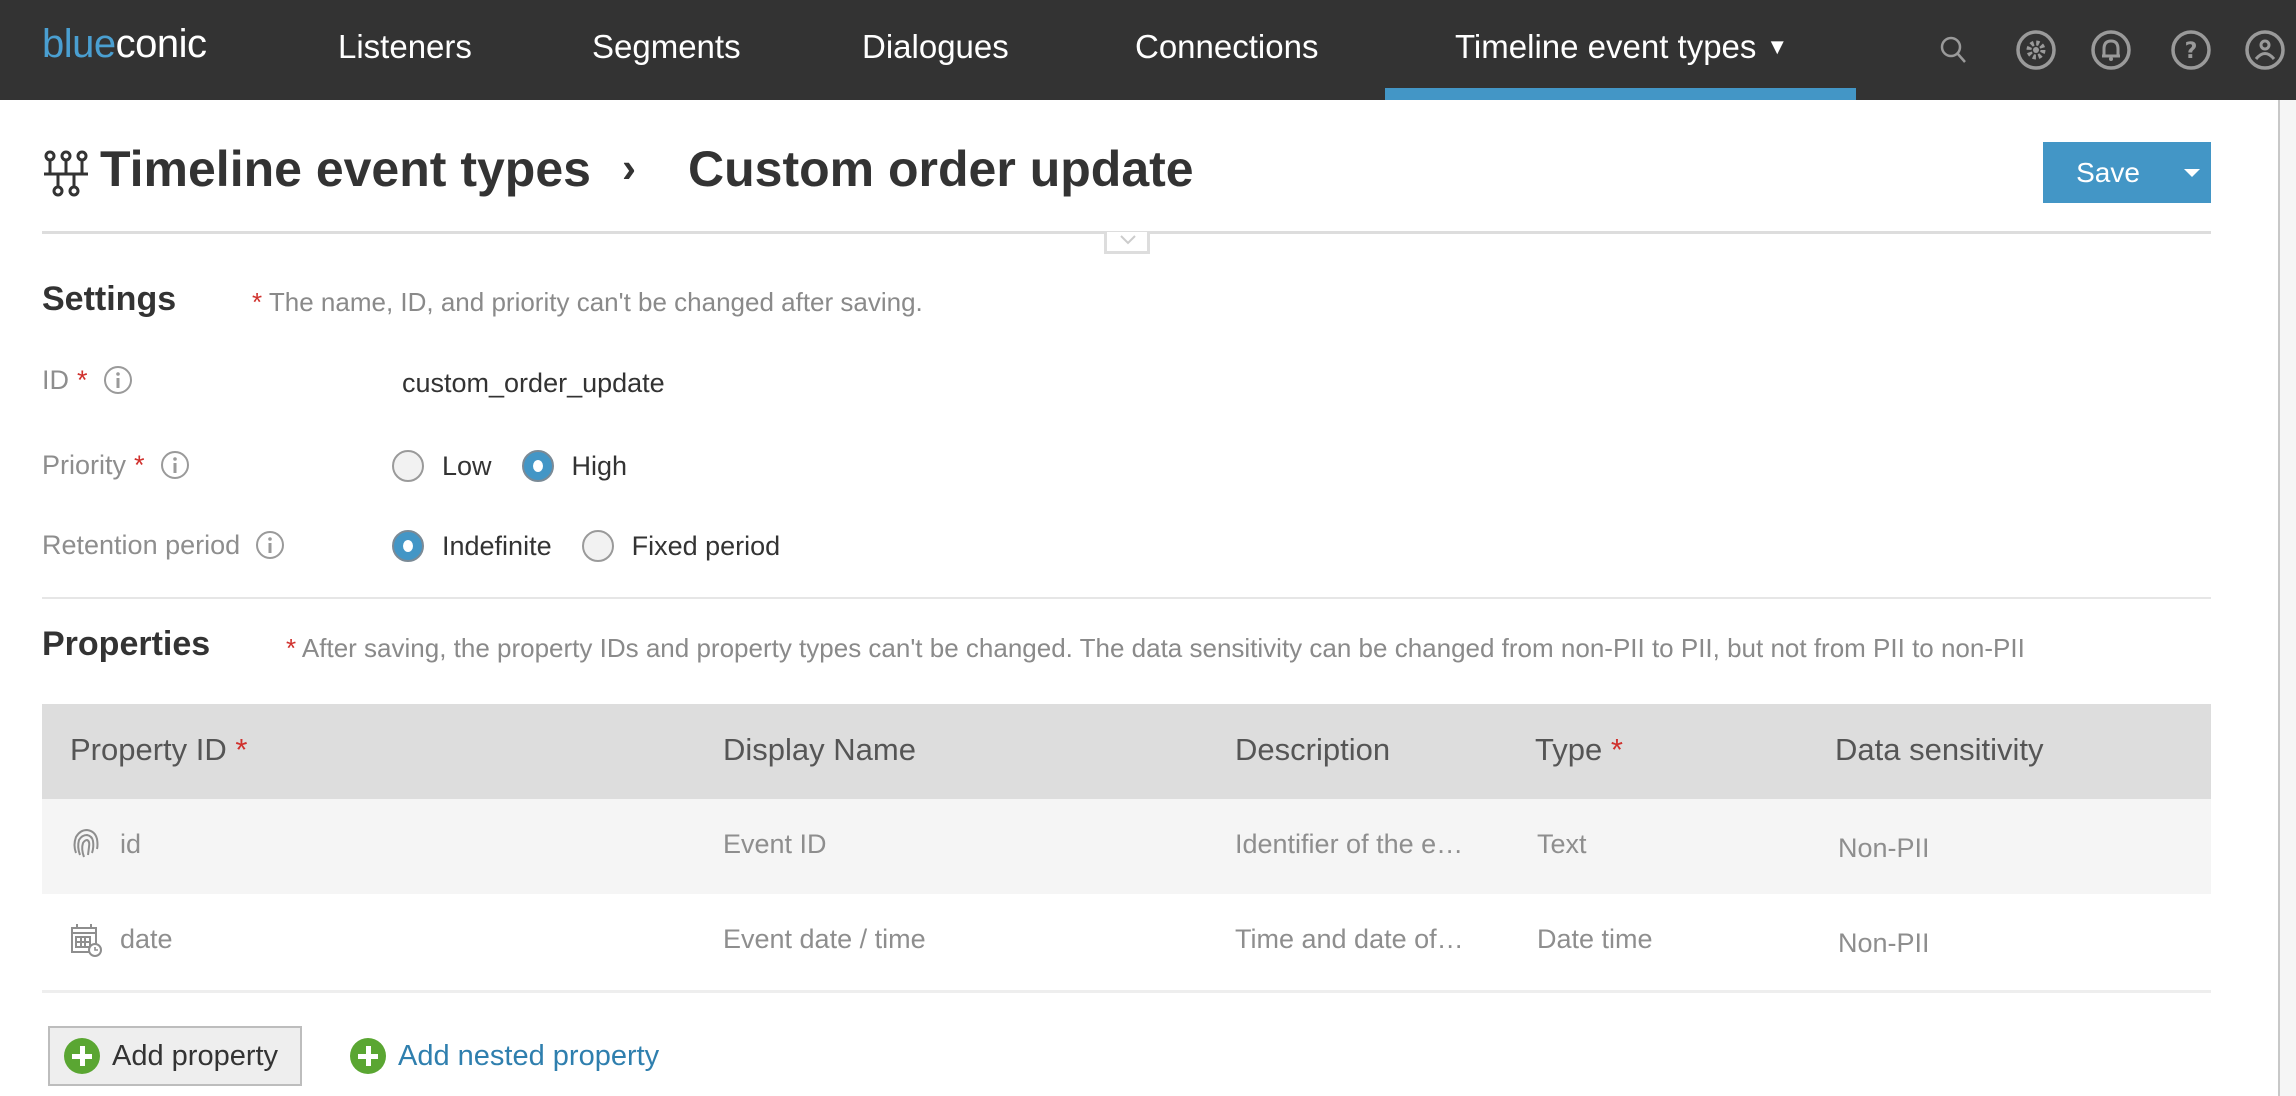 This screenshot has width=2296, height=1096. Describe the element at coordinates (533, 383) in the screenshot. I see `id-value: custom_order_update` at that location.